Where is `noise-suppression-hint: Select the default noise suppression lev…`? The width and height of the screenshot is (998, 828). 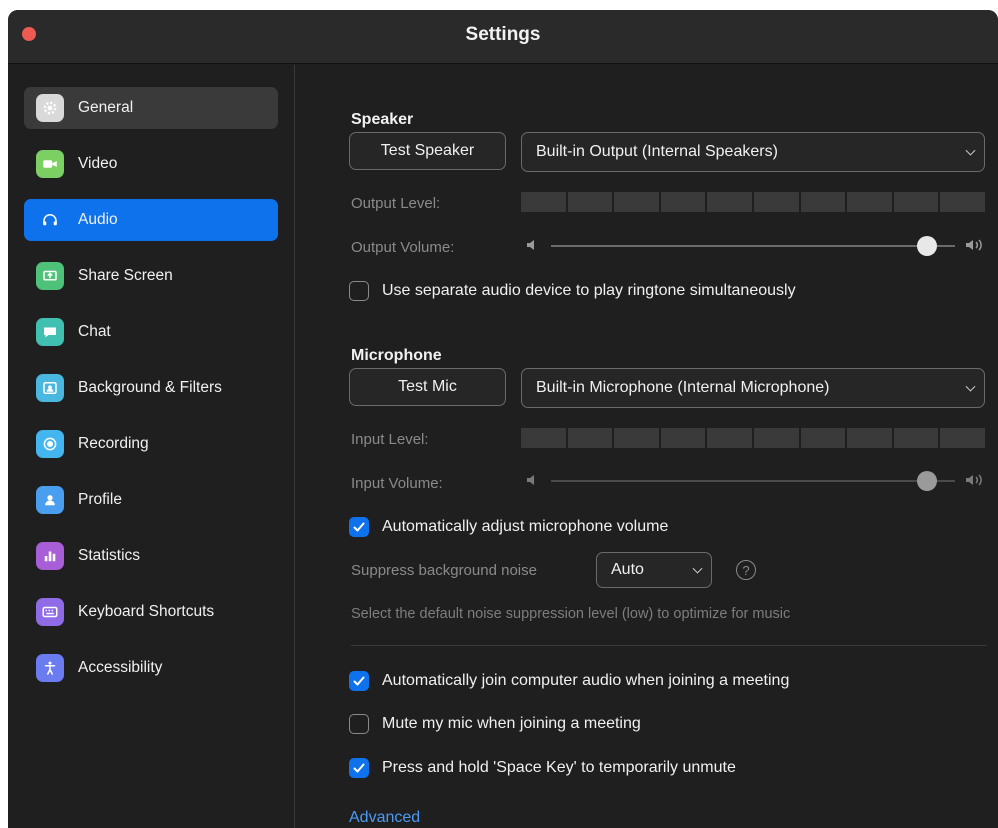
noise-suppression-hint: Select the default noise suppression lev… is located at coordinates (571, 614).